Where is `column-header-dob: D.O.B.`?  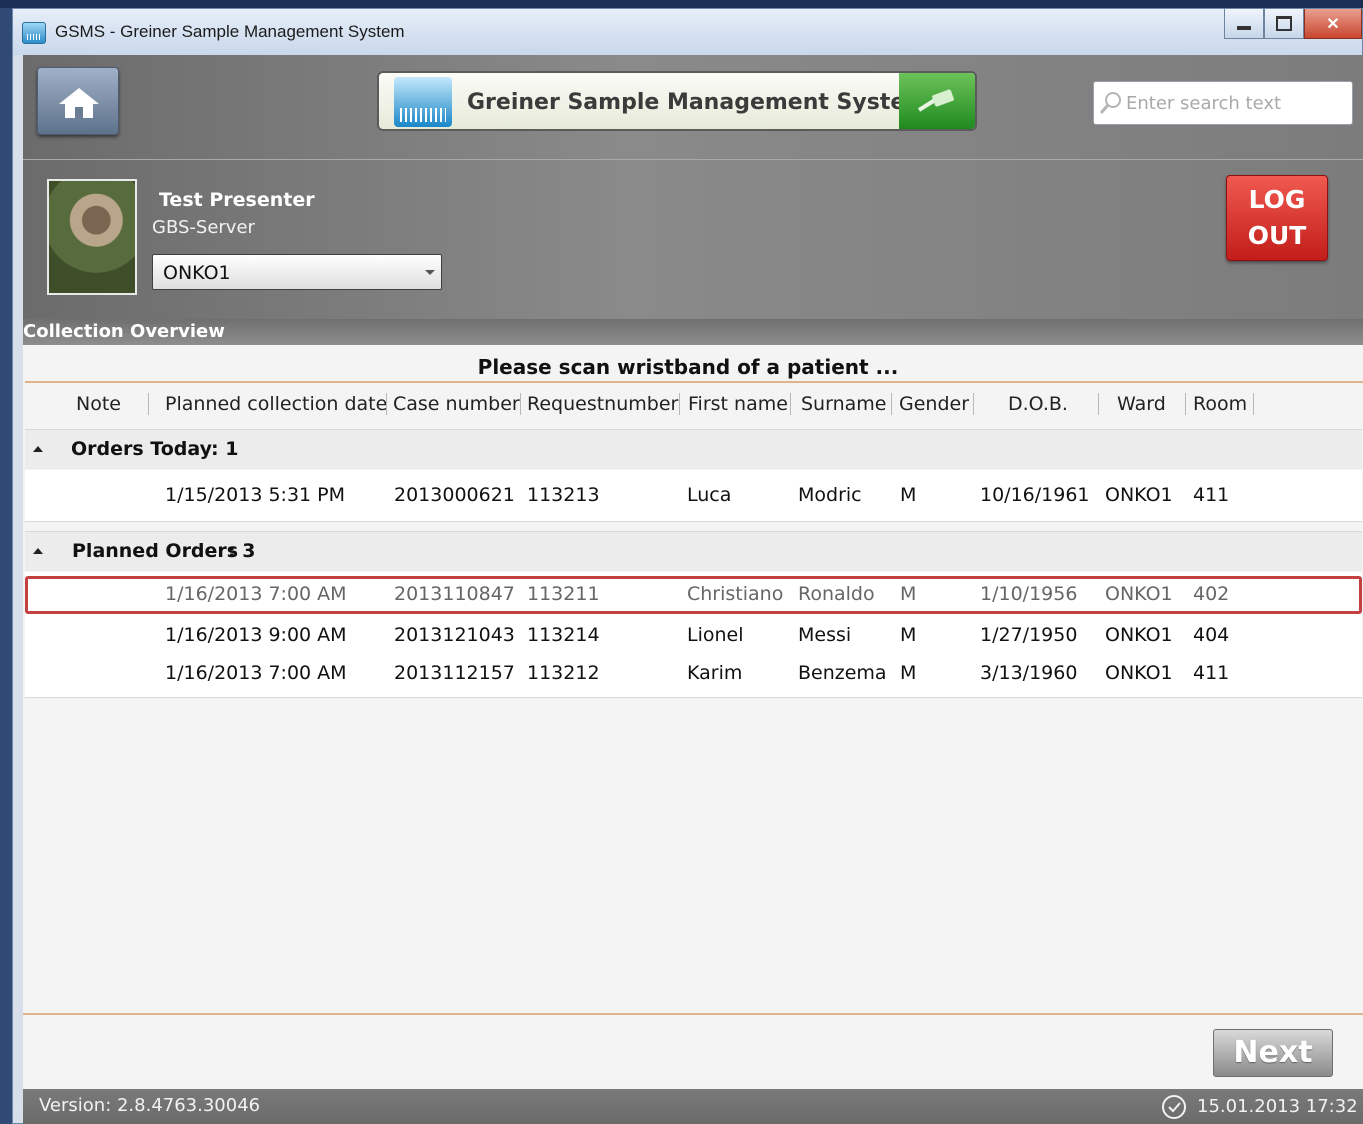
column-header-dob: D.O.B. is located at coordinates (1038, 404).